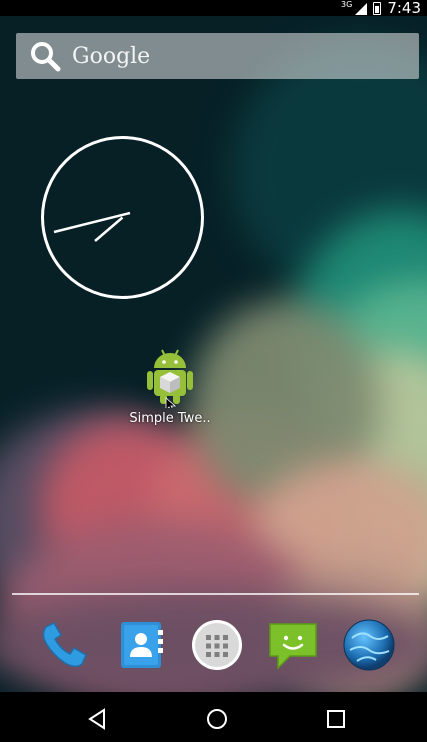  I want to click on dock-divider, so click(215, 594).